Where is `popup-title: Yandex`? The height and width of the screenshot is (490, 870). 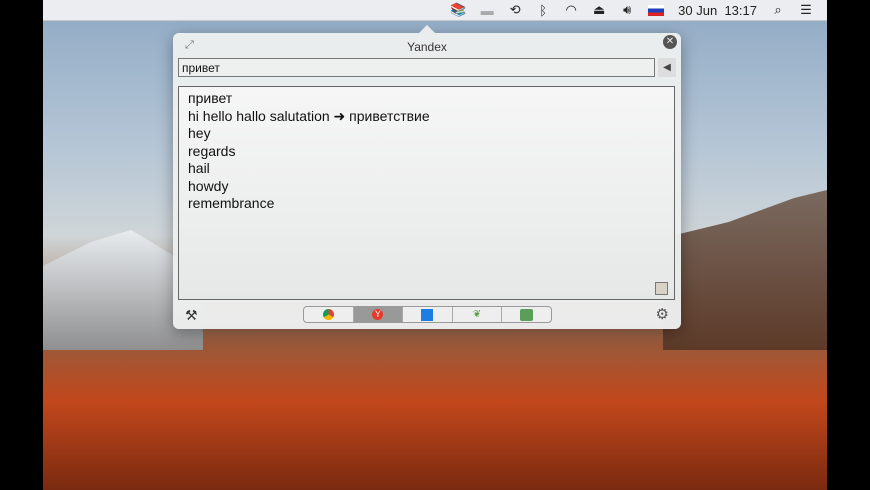 popup-title: Yandex is located at coordinates (427, 47).